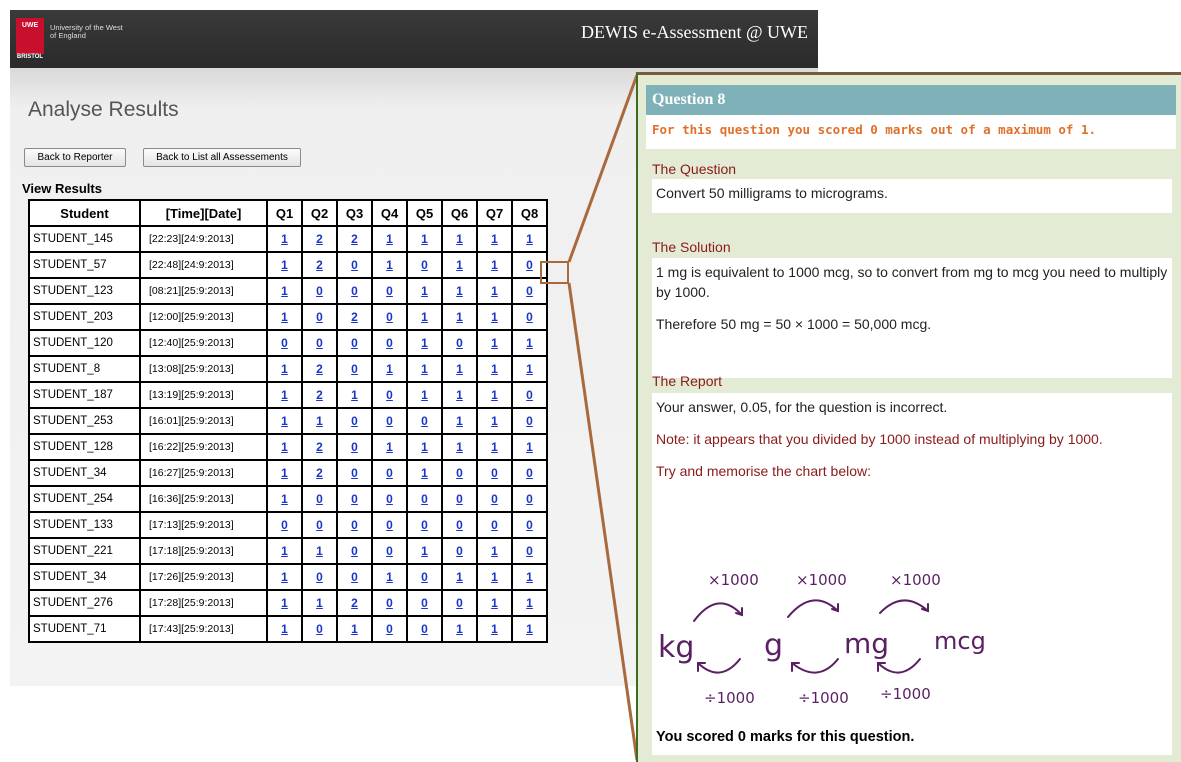 This screenshot has width=1181, height=762. Describe the element at coordinates (75, 157) in the screenshot. I see `back-to-reporter-button: Back to Reporter` at that location.